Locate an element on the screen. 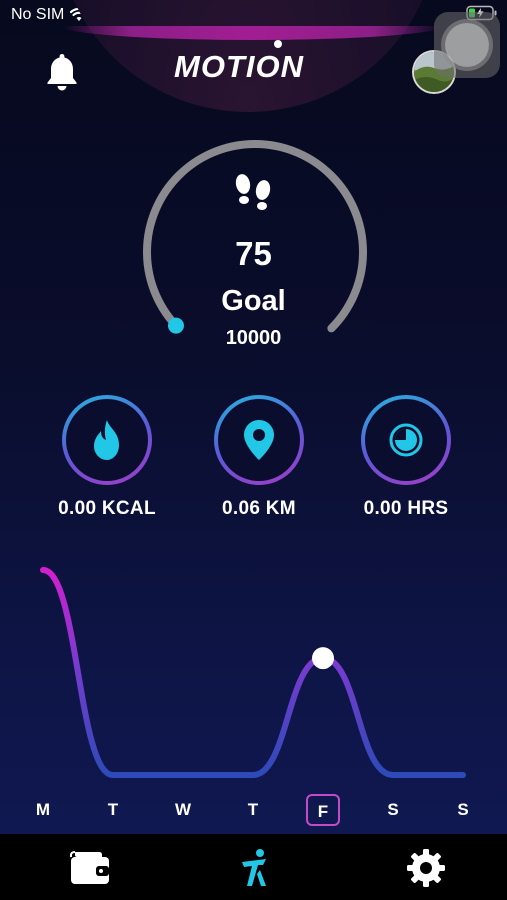 The width and height of the screenshot is (507, 900). svg-text: MOTION is located at coordinates (239, 66).